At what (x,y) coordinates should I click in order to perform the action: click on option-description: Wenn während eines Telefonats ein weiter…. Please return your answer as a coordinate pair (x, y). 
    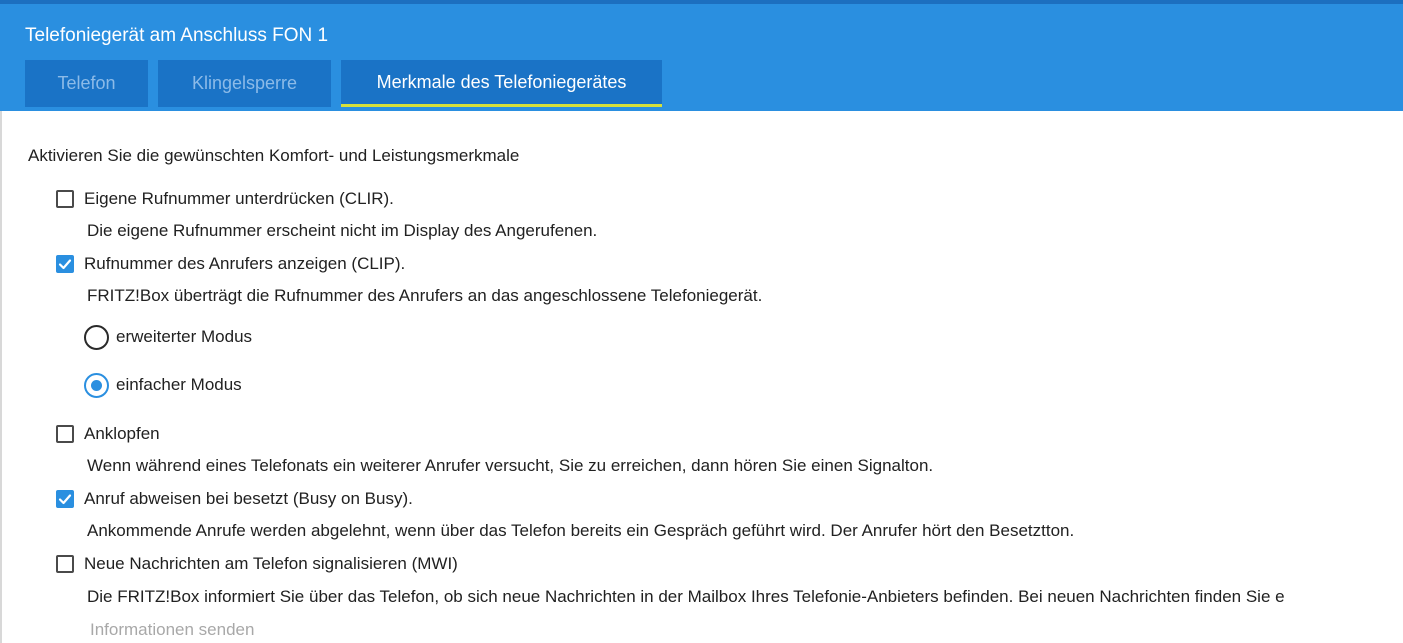
    Looking at the image, I should click on (510, 465).